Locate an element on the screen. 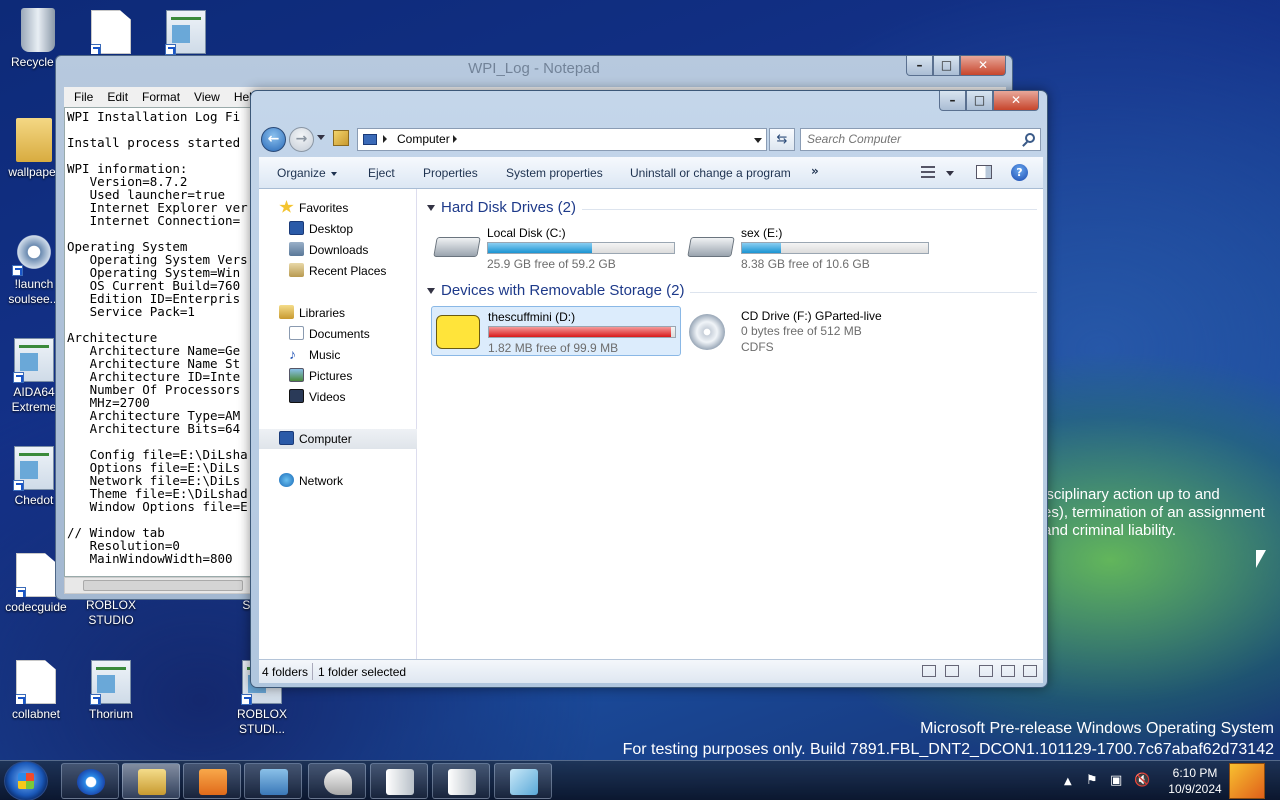 The image size is (1280, 800). drive-name: thescuffmini (D:) is located at coordinates (532, 317).